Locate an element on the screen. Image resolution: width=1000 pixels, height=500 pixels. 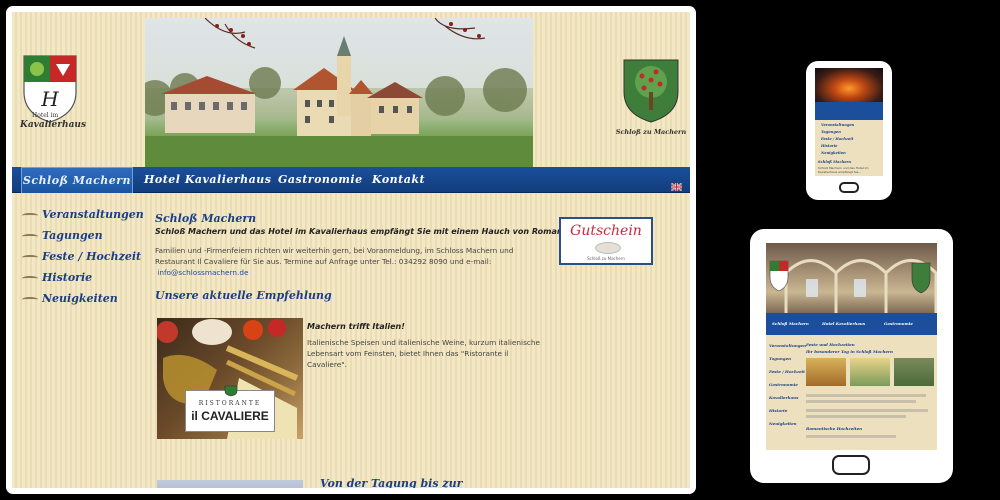
tablet-nav-schloss: Schloß Machern is located at coordinates (790, 323).